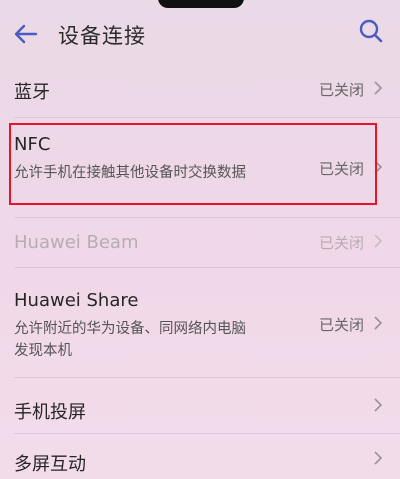  What do you see at coordinates (32, 92) in the screenshot?
I see `row-label: 蓝牙` at bounding box center [32, 92].